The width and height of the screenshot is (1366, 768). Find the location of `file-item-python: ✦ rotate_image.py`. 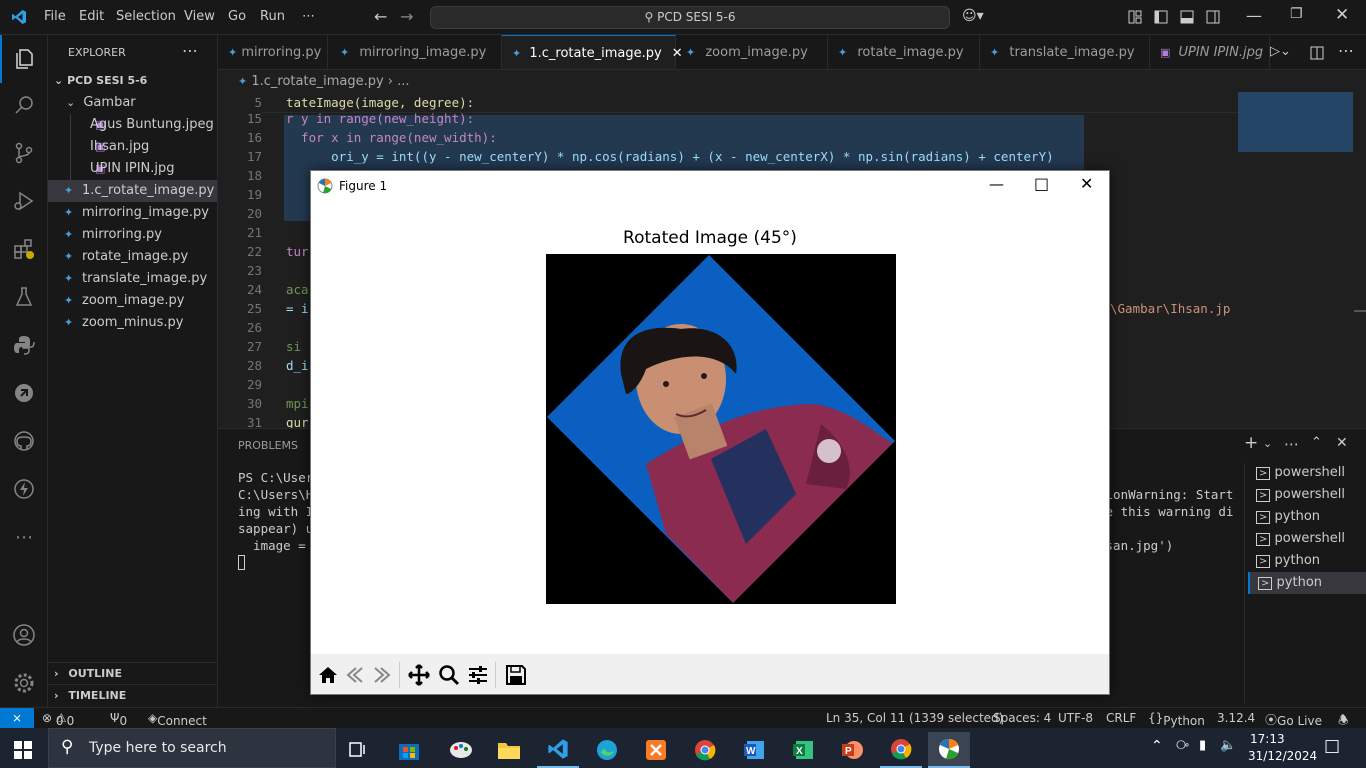

file-item-python: ✦ rotate_image.py is located at coordinates (132, 257).